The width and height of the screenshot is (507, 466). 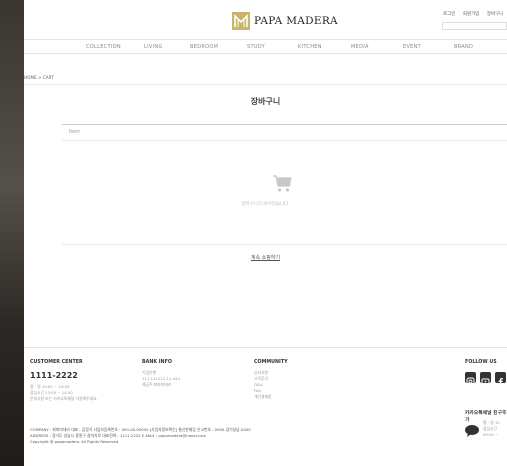 What do you see at coordinates (284, 140) in the screenshot?
I see `table-header-border` at bounding box center [284, 140].